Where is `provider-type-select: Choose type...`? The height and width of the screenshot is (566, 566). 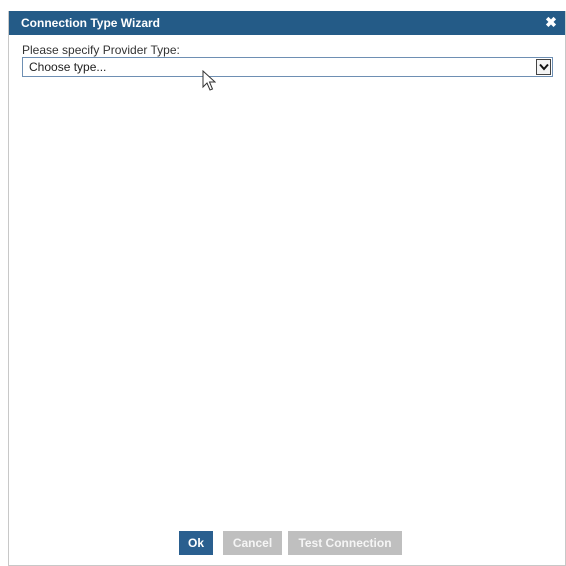 provider-type-select: Choose type... is located at coordinates (287, 67).